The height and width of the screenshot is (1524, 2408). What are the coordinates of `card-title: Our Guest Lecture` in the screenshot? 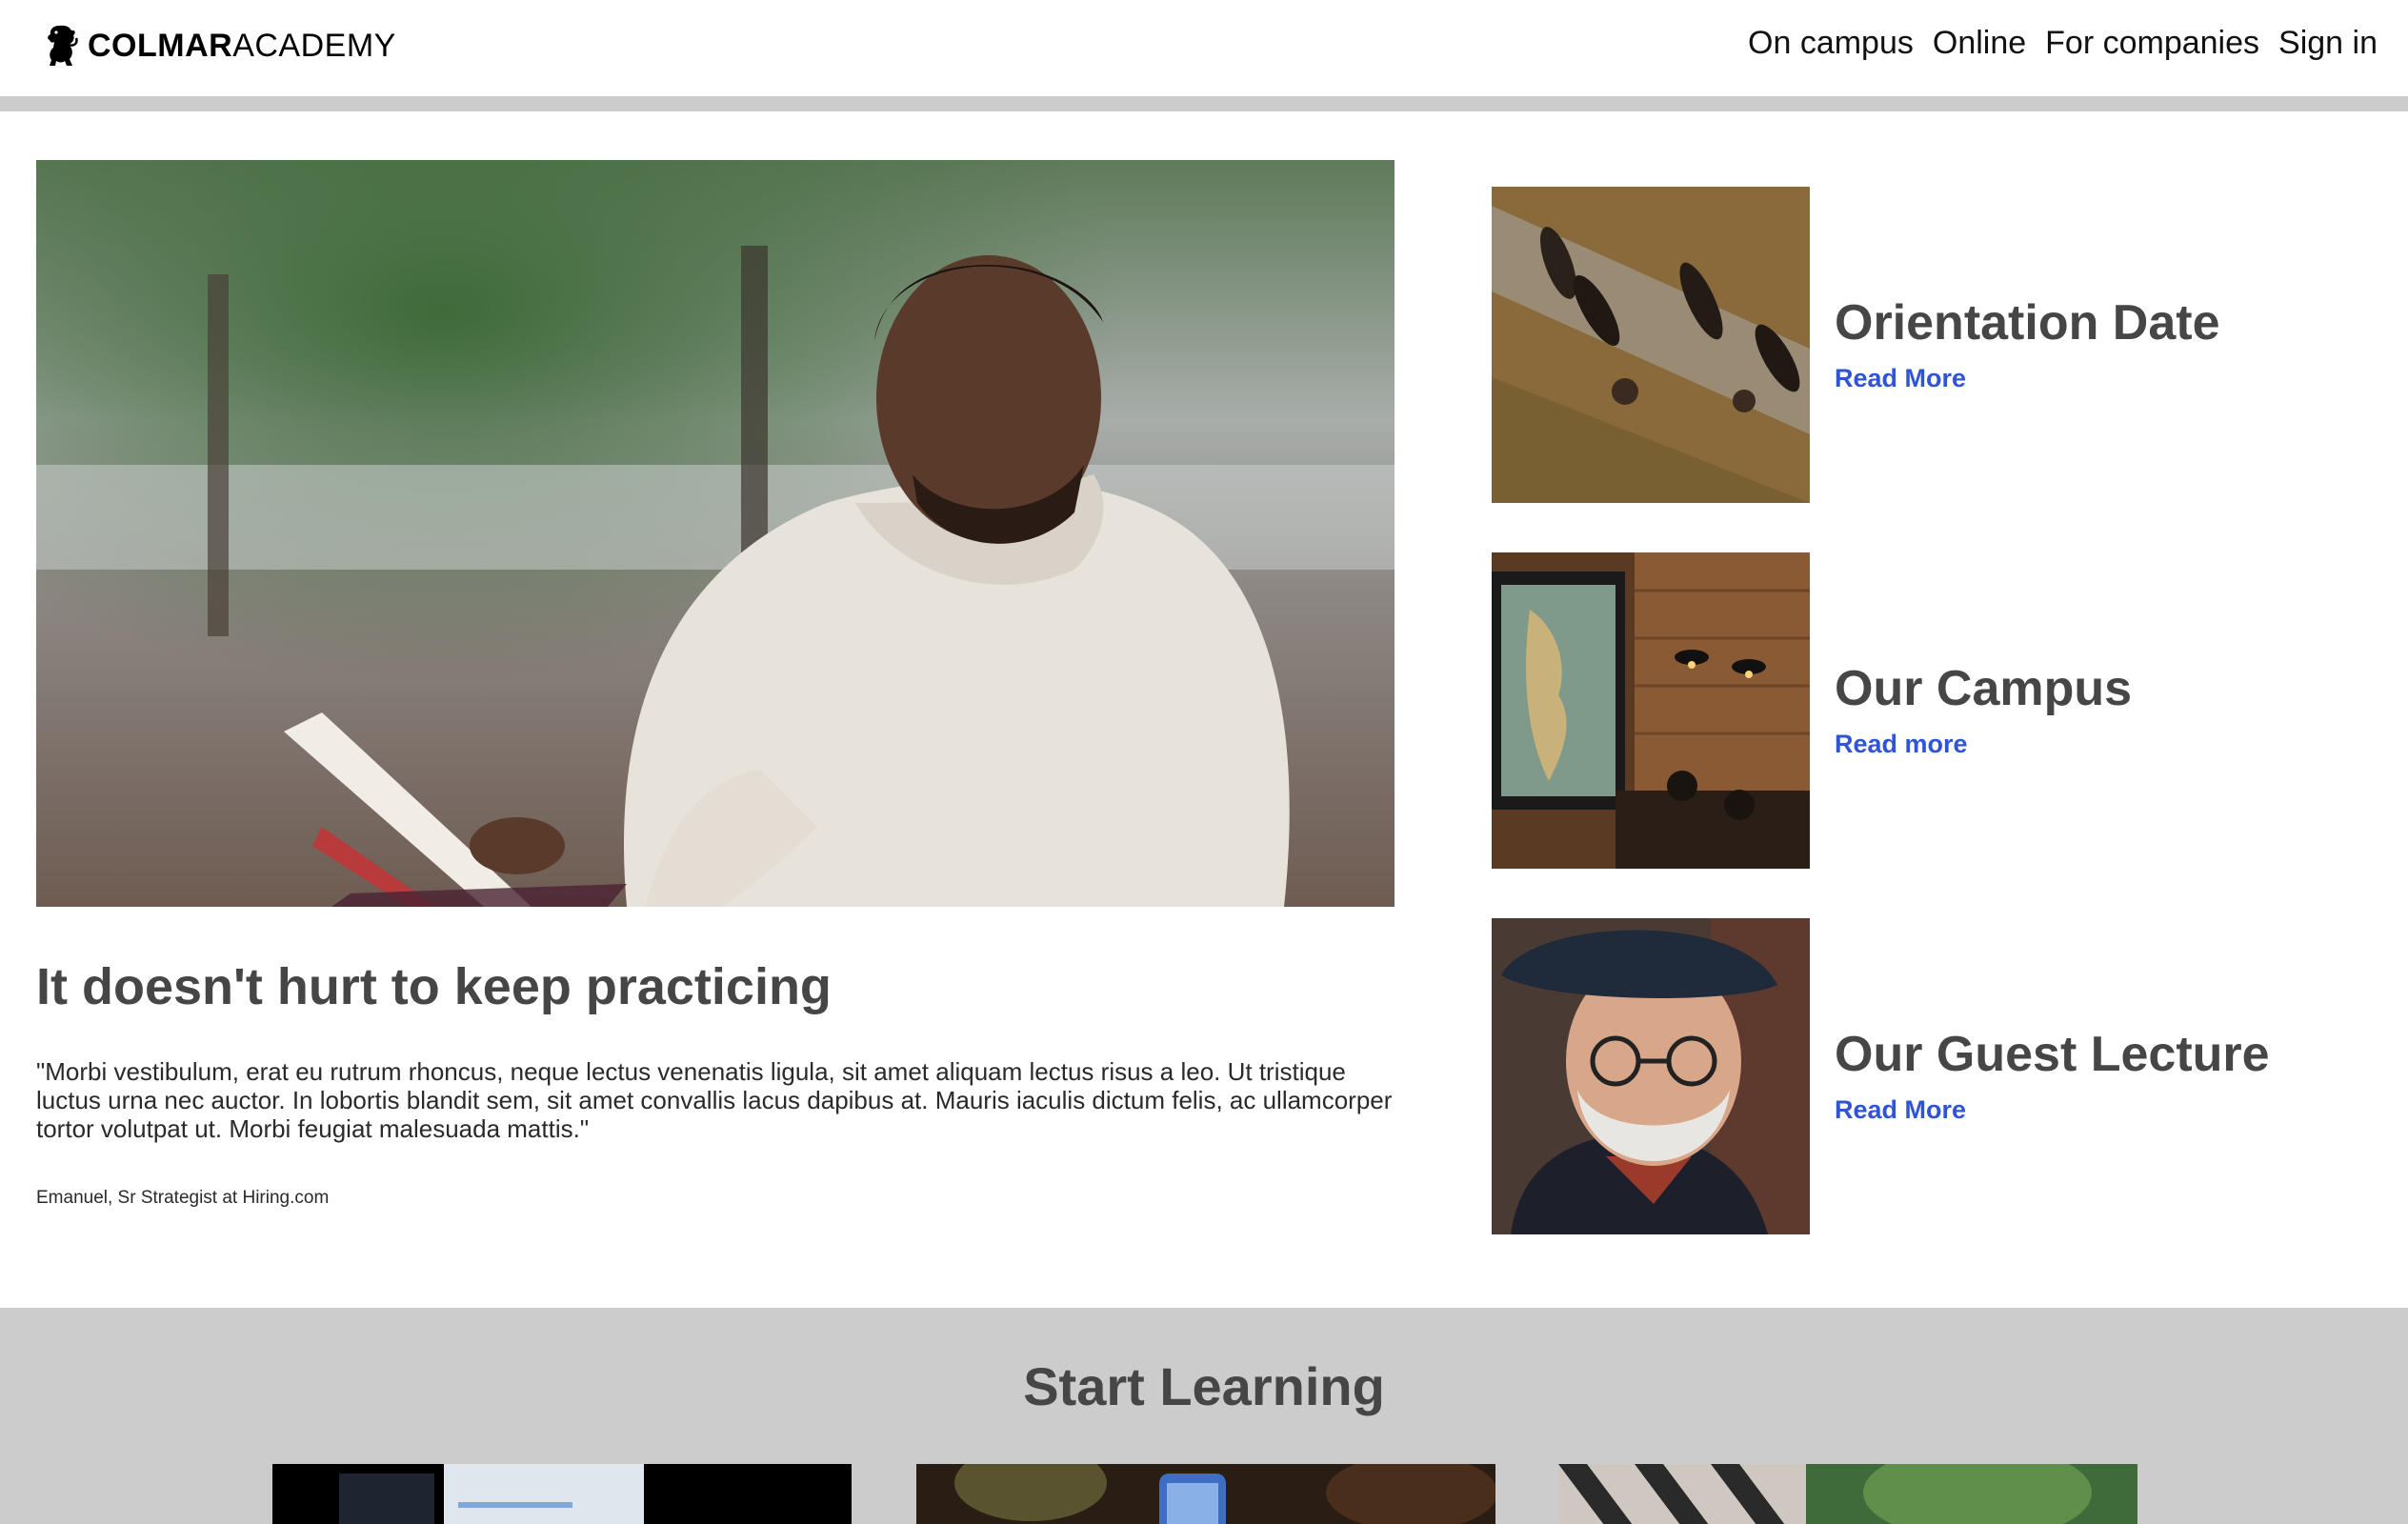 It's located at (2052, 1054).